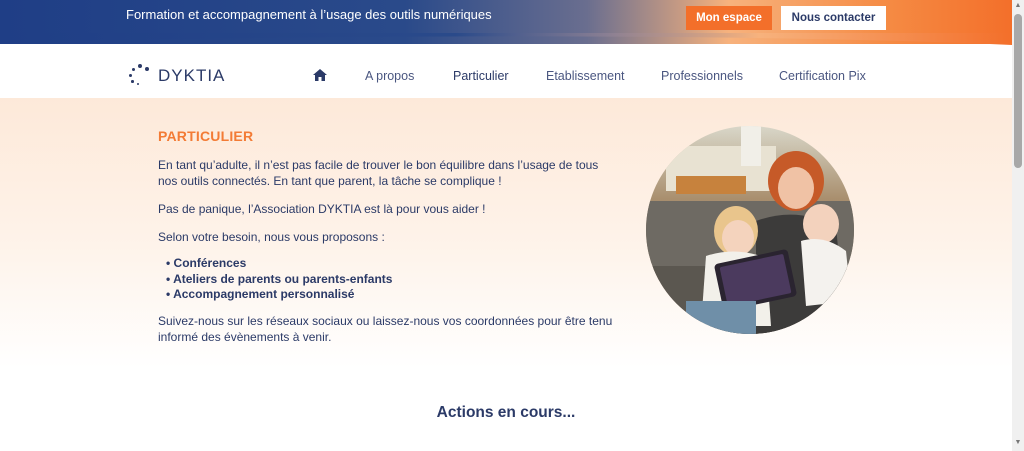 Image resolution: width=1024 pixels, height=451 pixels. I want to click on logo: DYKTIA, so click(176, 76).